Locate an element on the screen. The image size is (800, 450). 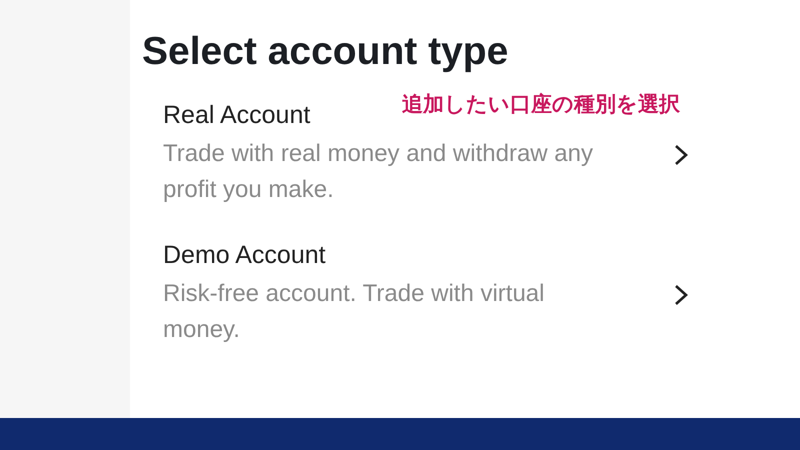
annotation-caption: 追加したい口座の種別を選択 is located at coordinates (541, 104).